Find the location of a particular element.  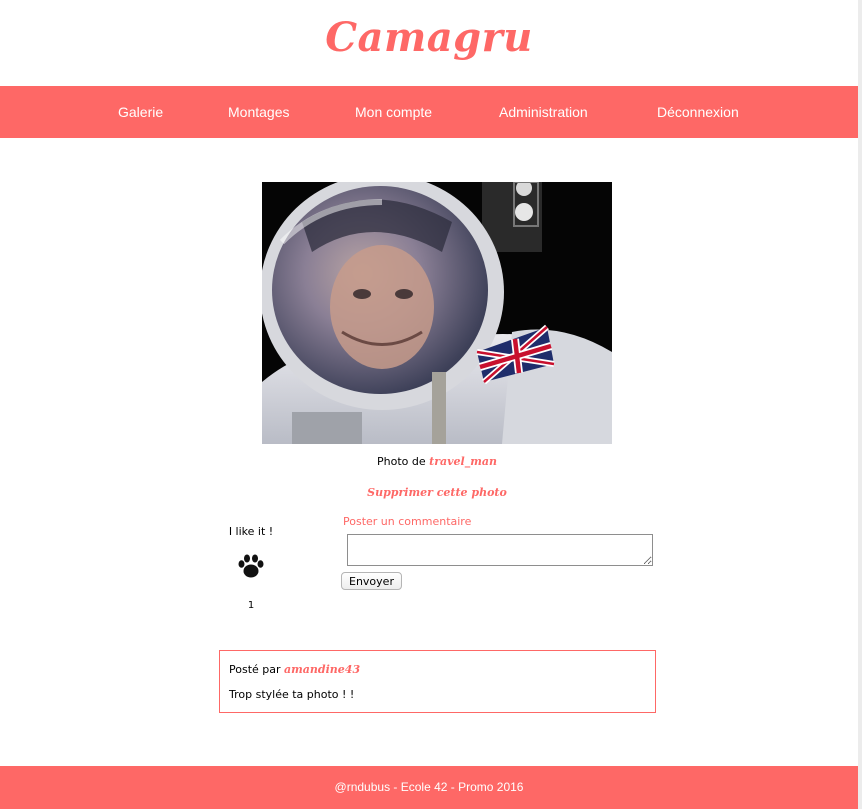

comment-prefix: Posté par is located at coordinates (255, 669).